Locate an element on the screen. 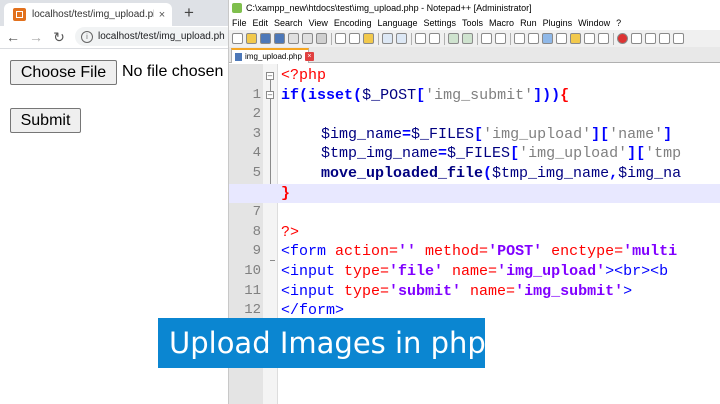 The width and height of the screenshot is (720, 404). forward-arrow-icon: → is located at coordinates (36, 37).